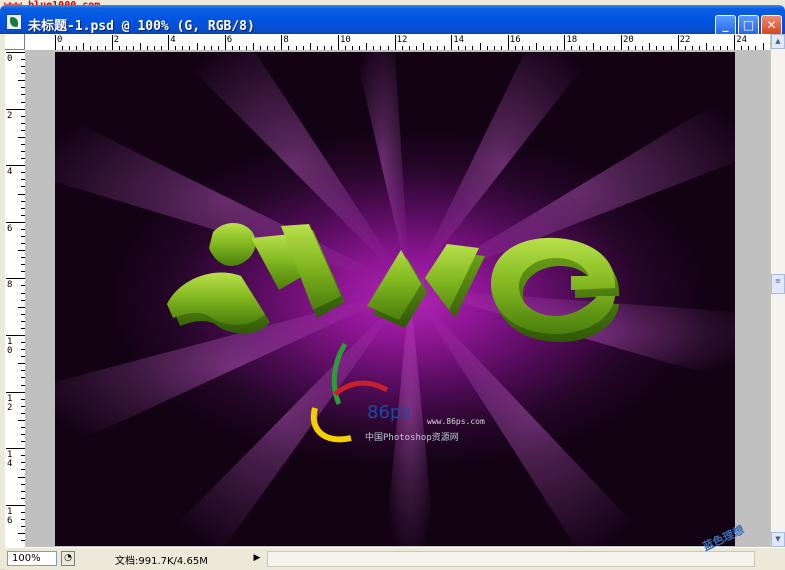  Describe the element at coordinates (456, 421) in the screenshot. I see `svg-text: www.86ps.com` at that location.